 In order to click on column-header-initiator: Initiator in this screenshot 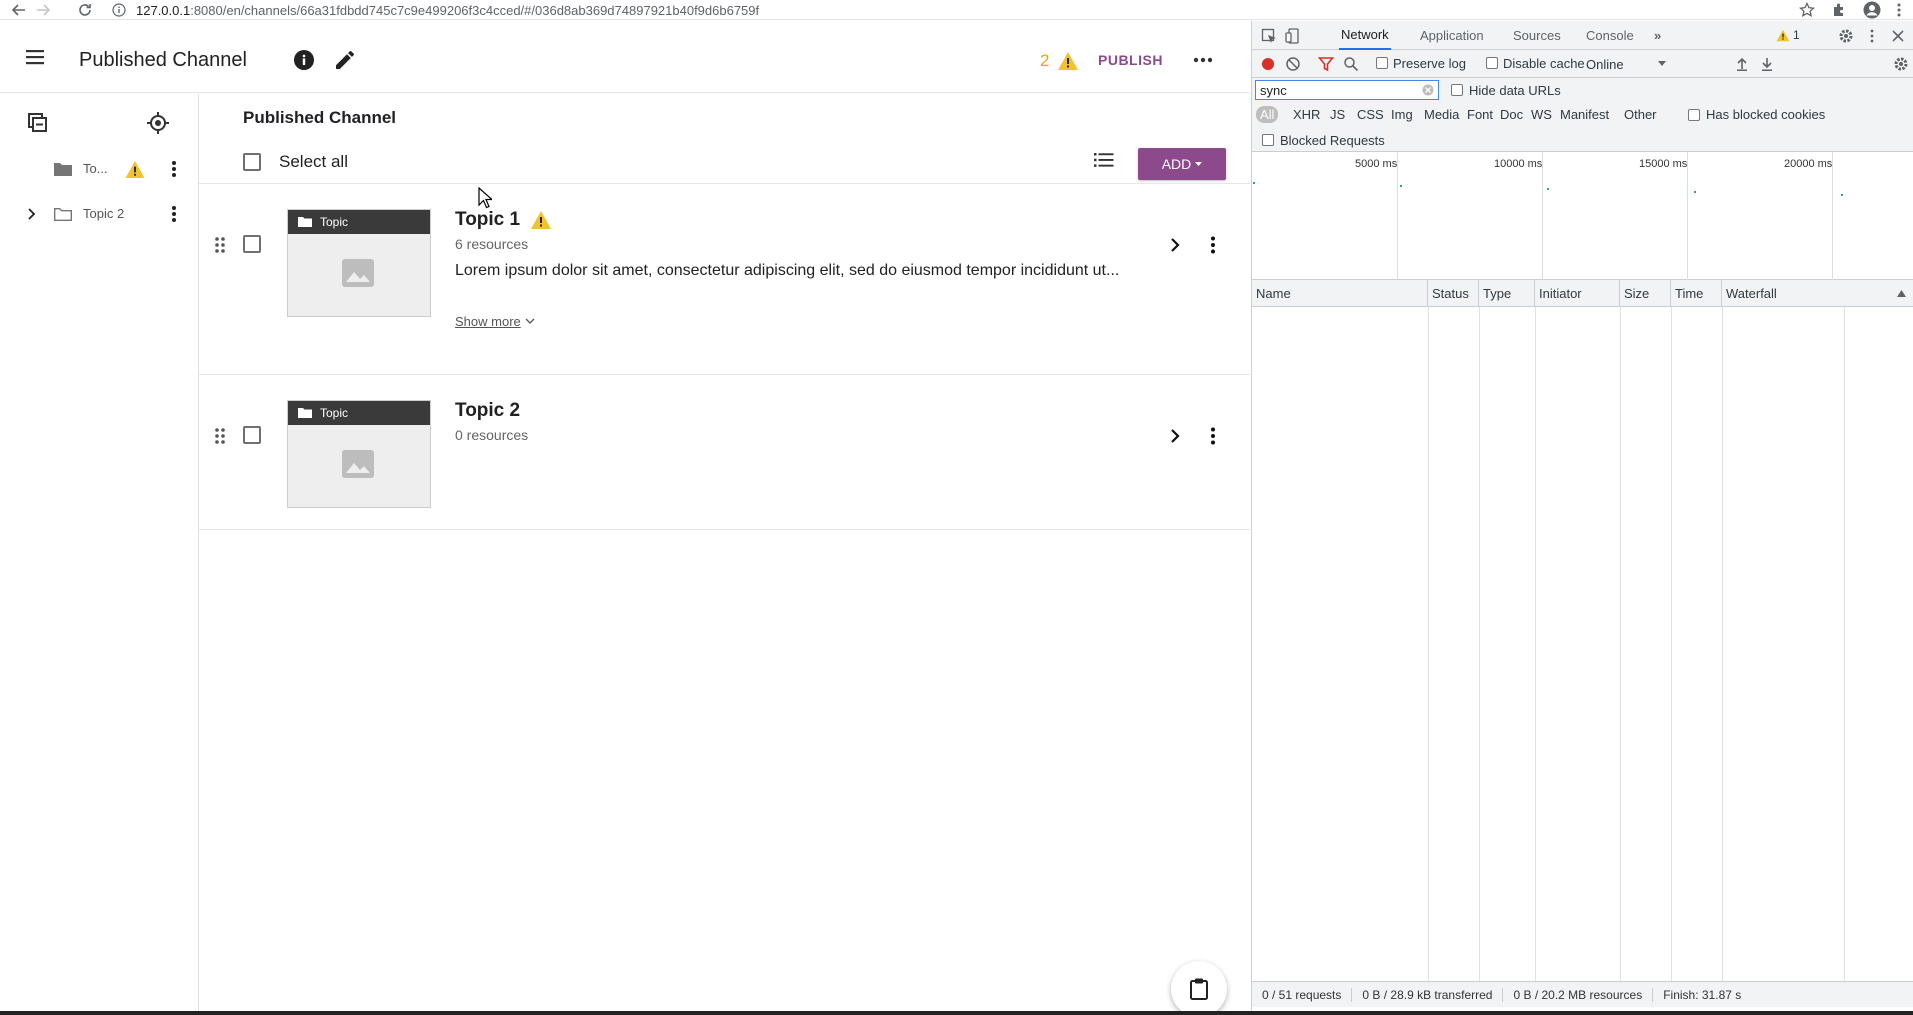, I will do `click(1577, 293)`.